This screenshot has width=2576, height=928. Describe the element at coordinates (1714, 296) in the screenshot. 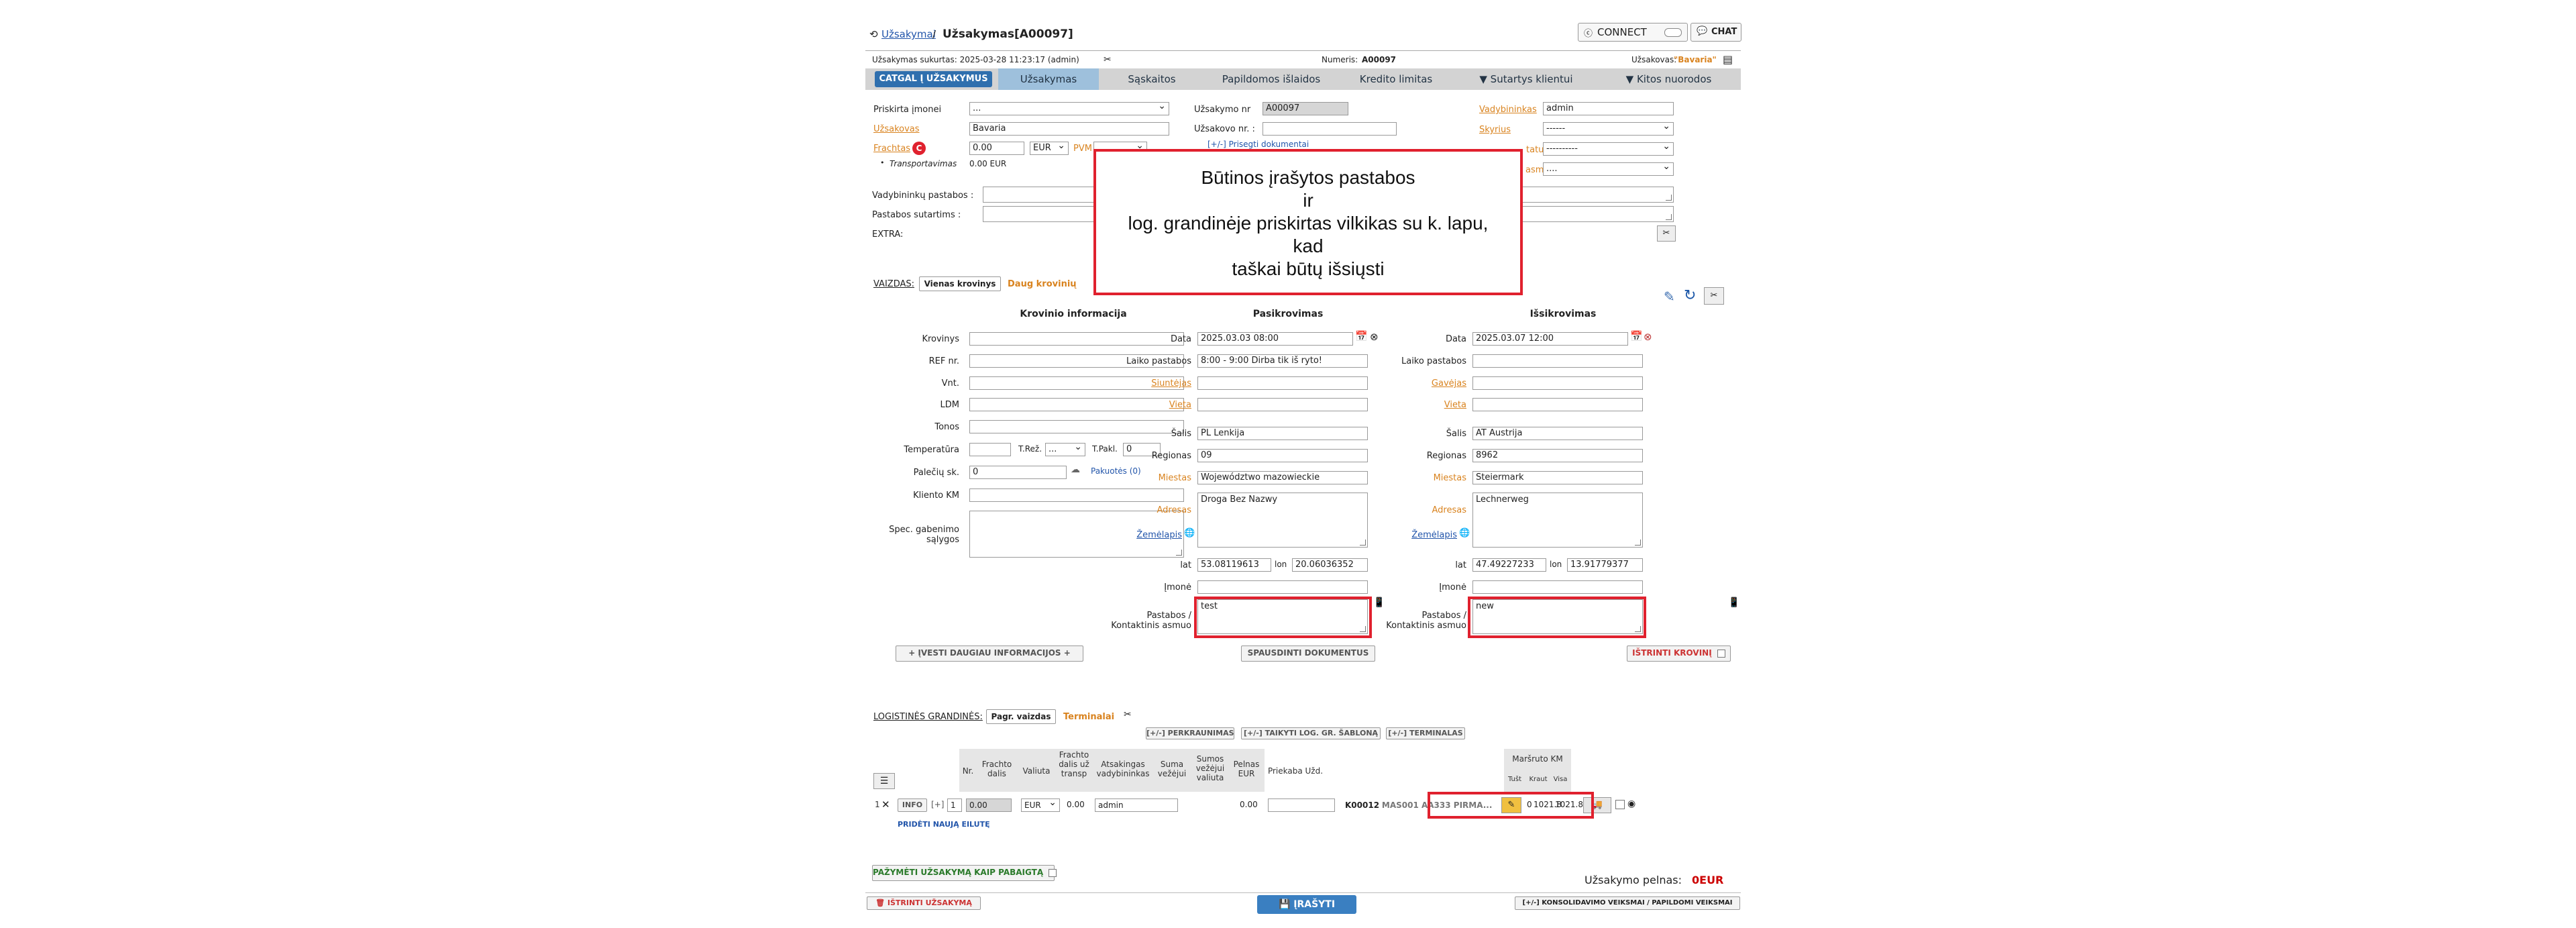

I see `tools-button-icon: ✂` at that location.